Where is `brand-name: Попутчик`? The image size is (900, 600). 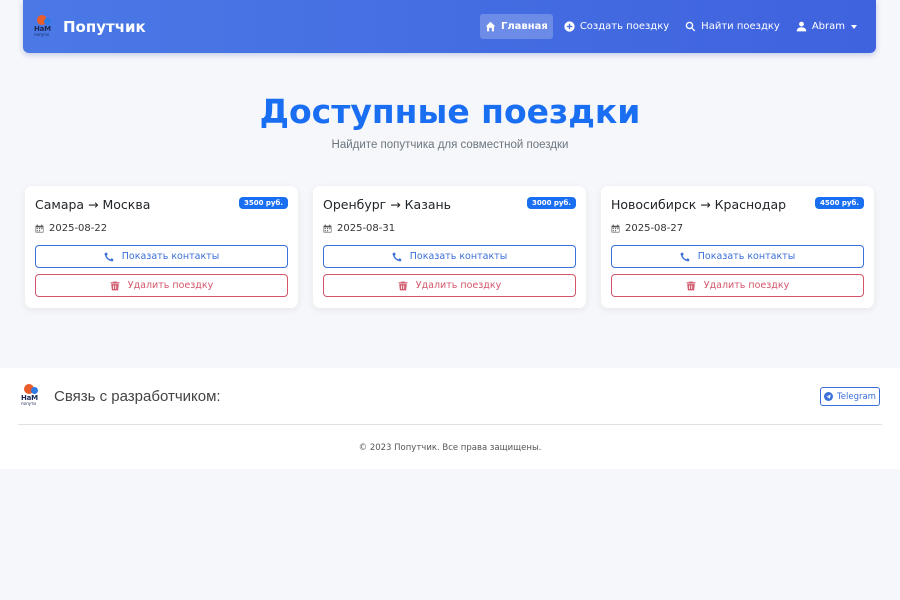
brand-name: Попутчик is located at coordinates (104, 27).